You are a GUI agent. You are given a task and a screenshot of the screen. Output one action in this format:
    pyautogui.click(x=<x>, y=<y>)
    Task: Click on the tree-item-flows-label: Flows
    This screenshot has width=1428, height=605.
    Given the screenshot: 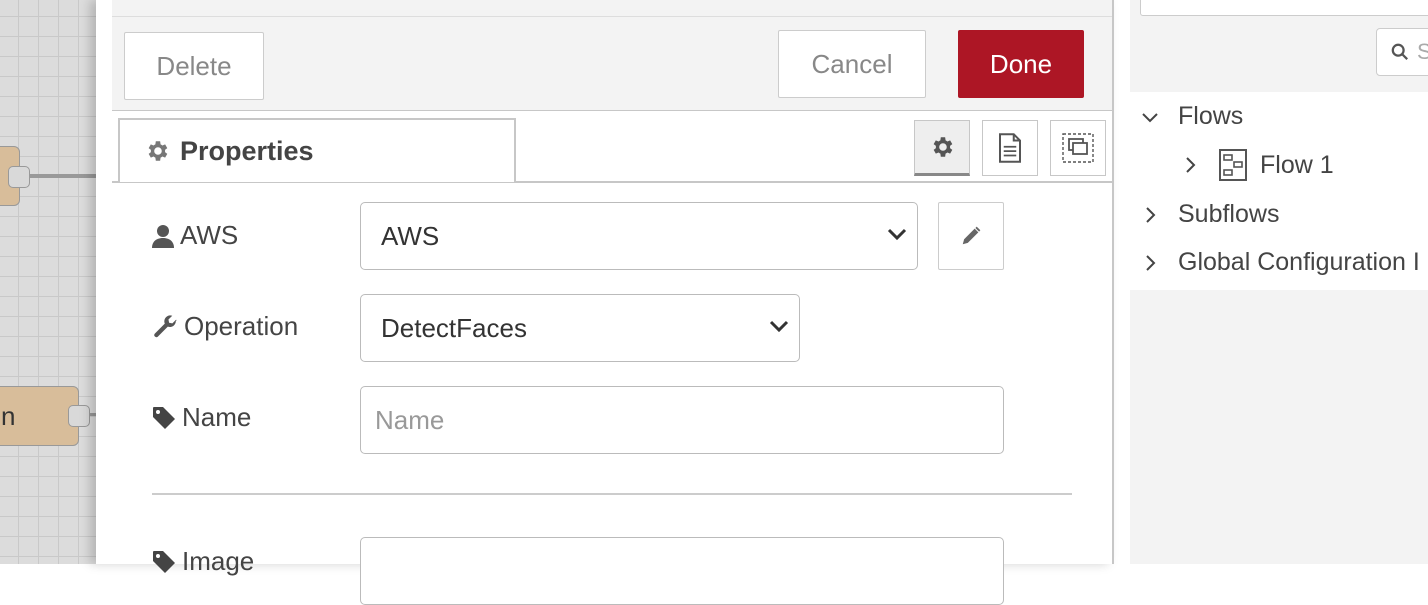 What is the action you would take?
    pyautogui.click(x=1211, y=116)
    